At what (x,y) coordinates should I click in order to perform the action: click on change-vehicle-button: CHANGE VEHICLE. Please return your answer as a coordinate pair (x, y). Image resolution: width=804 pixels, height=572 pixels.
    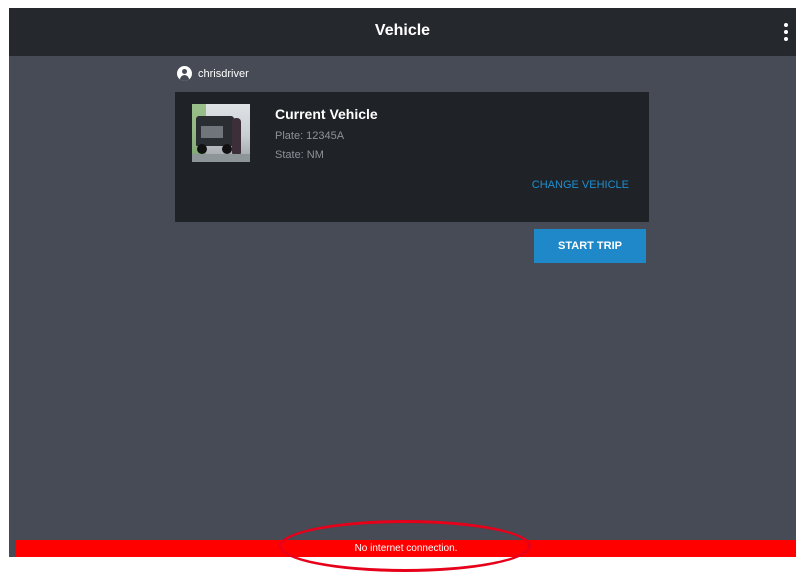
    Looking at the image, I should click on (580, 185).